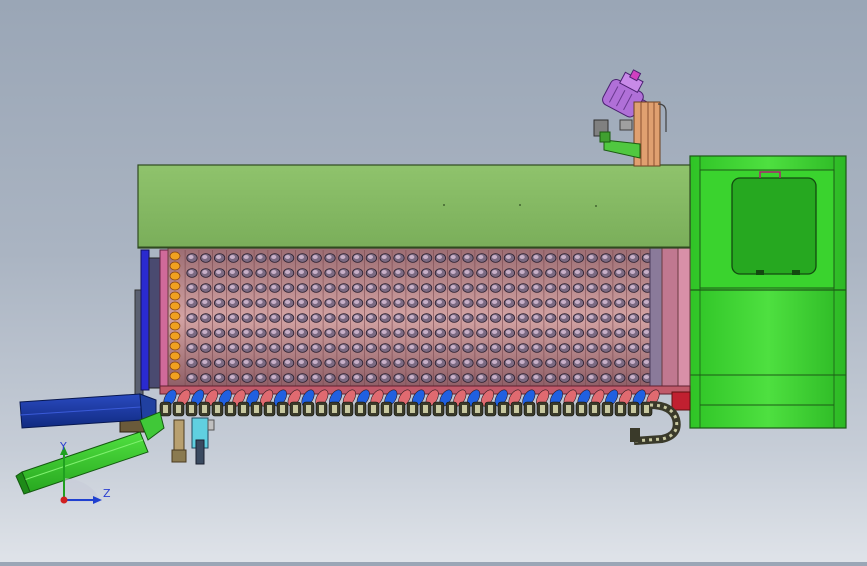 The width and height of the screenshot is (867, 566). What do you see at coordinates (420, 423) in the screenshot?
I see `drag-chain` at bounding box center [420, 423].